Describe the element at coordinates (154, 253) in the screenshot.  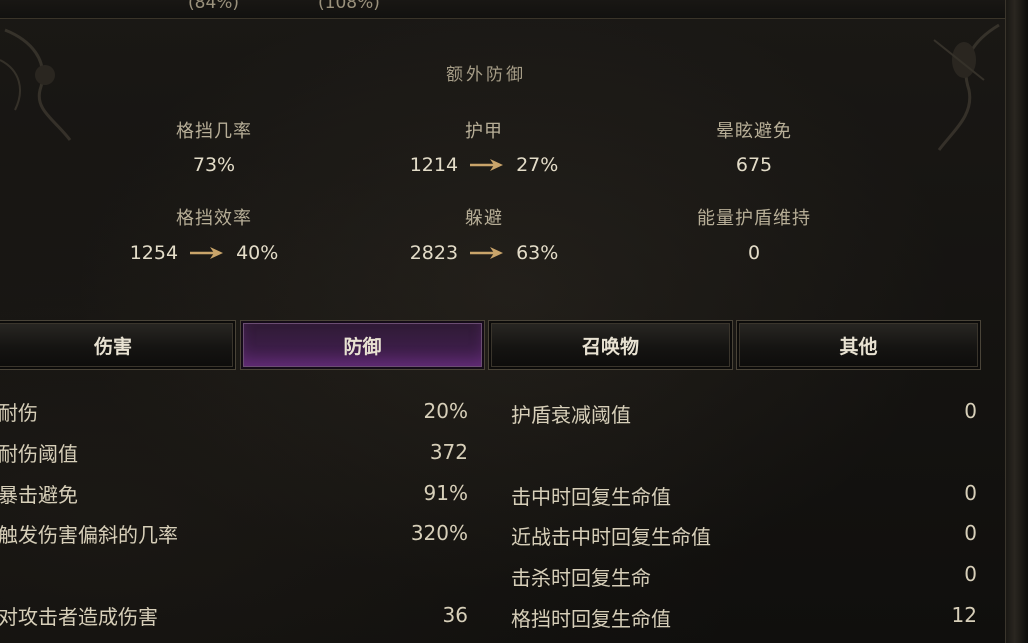
I see `stat-value-raw: 1254` at that location.